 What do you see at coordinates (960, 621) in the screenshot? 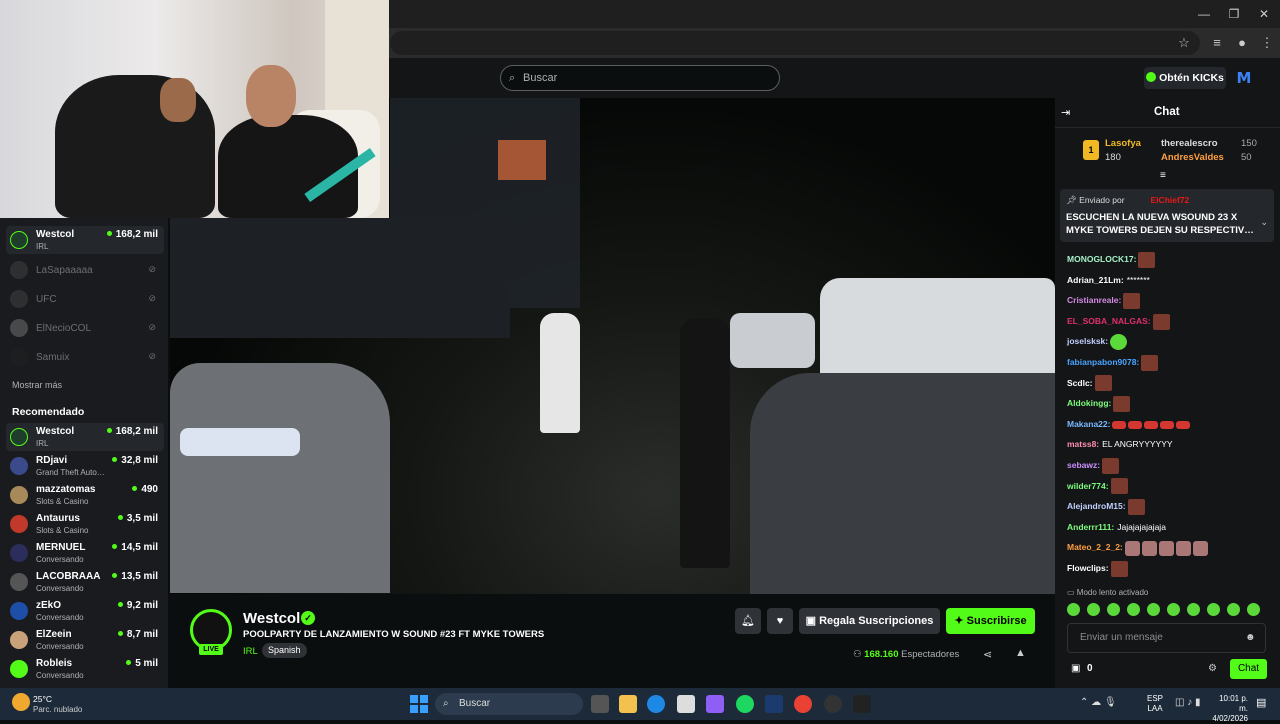
I see `star-icon: ✦` at bounding box center [960, 621].